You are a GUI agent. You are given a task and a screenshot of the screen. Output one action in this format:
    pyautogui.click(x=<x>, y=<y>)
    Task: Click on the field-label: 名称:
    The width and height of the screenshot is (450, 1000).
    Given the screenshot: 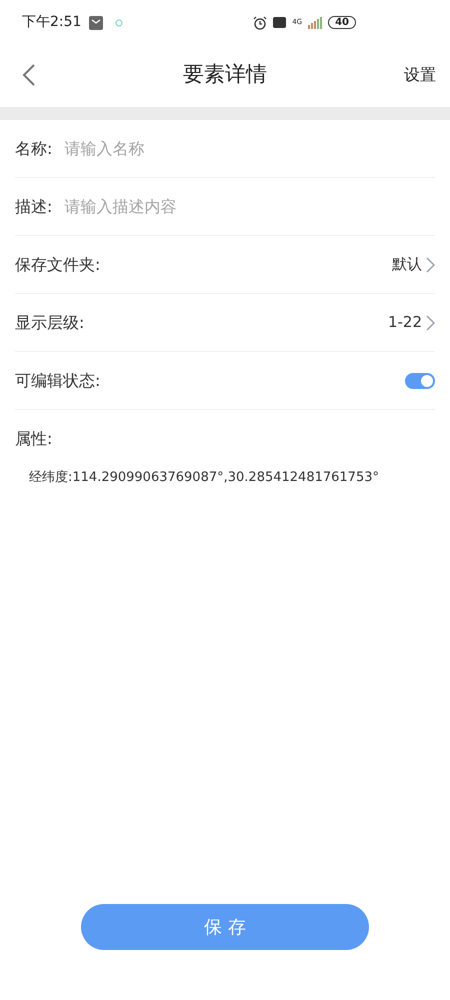 What is the action you would take?
    pyautogui.click(x=33, y=149)
    